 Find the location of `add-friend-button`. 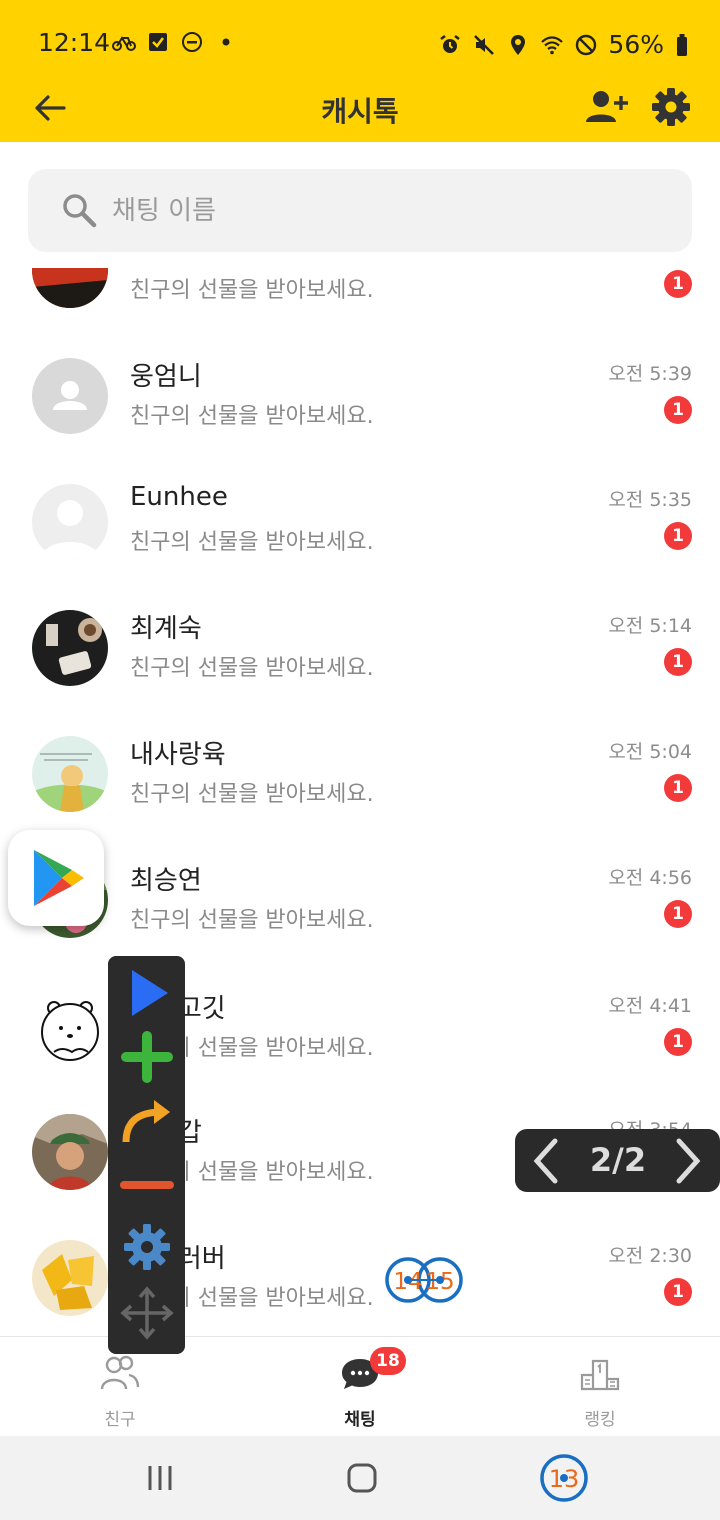

add-friend-button is located at coordinates (606, 107).